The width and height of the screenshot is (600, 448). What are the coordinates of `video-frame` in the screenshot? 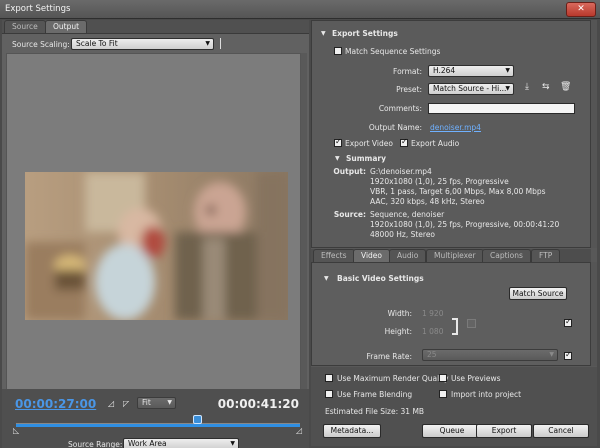 It's located at (156, 246).